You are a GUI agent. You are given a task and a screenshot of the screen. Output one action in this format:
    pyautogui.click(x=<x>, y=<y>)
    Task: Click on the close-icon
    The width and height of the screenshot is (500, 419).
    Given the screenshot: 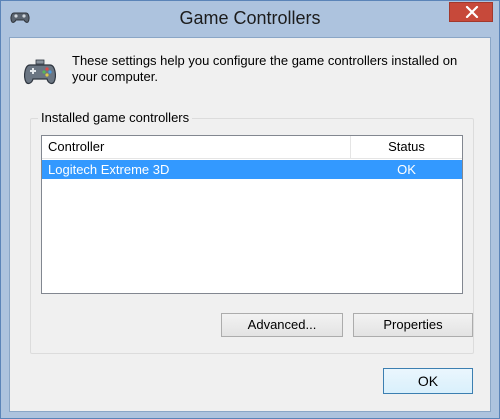 What is the action you would take?
    pyautogui.click(x=472, y=12)
    